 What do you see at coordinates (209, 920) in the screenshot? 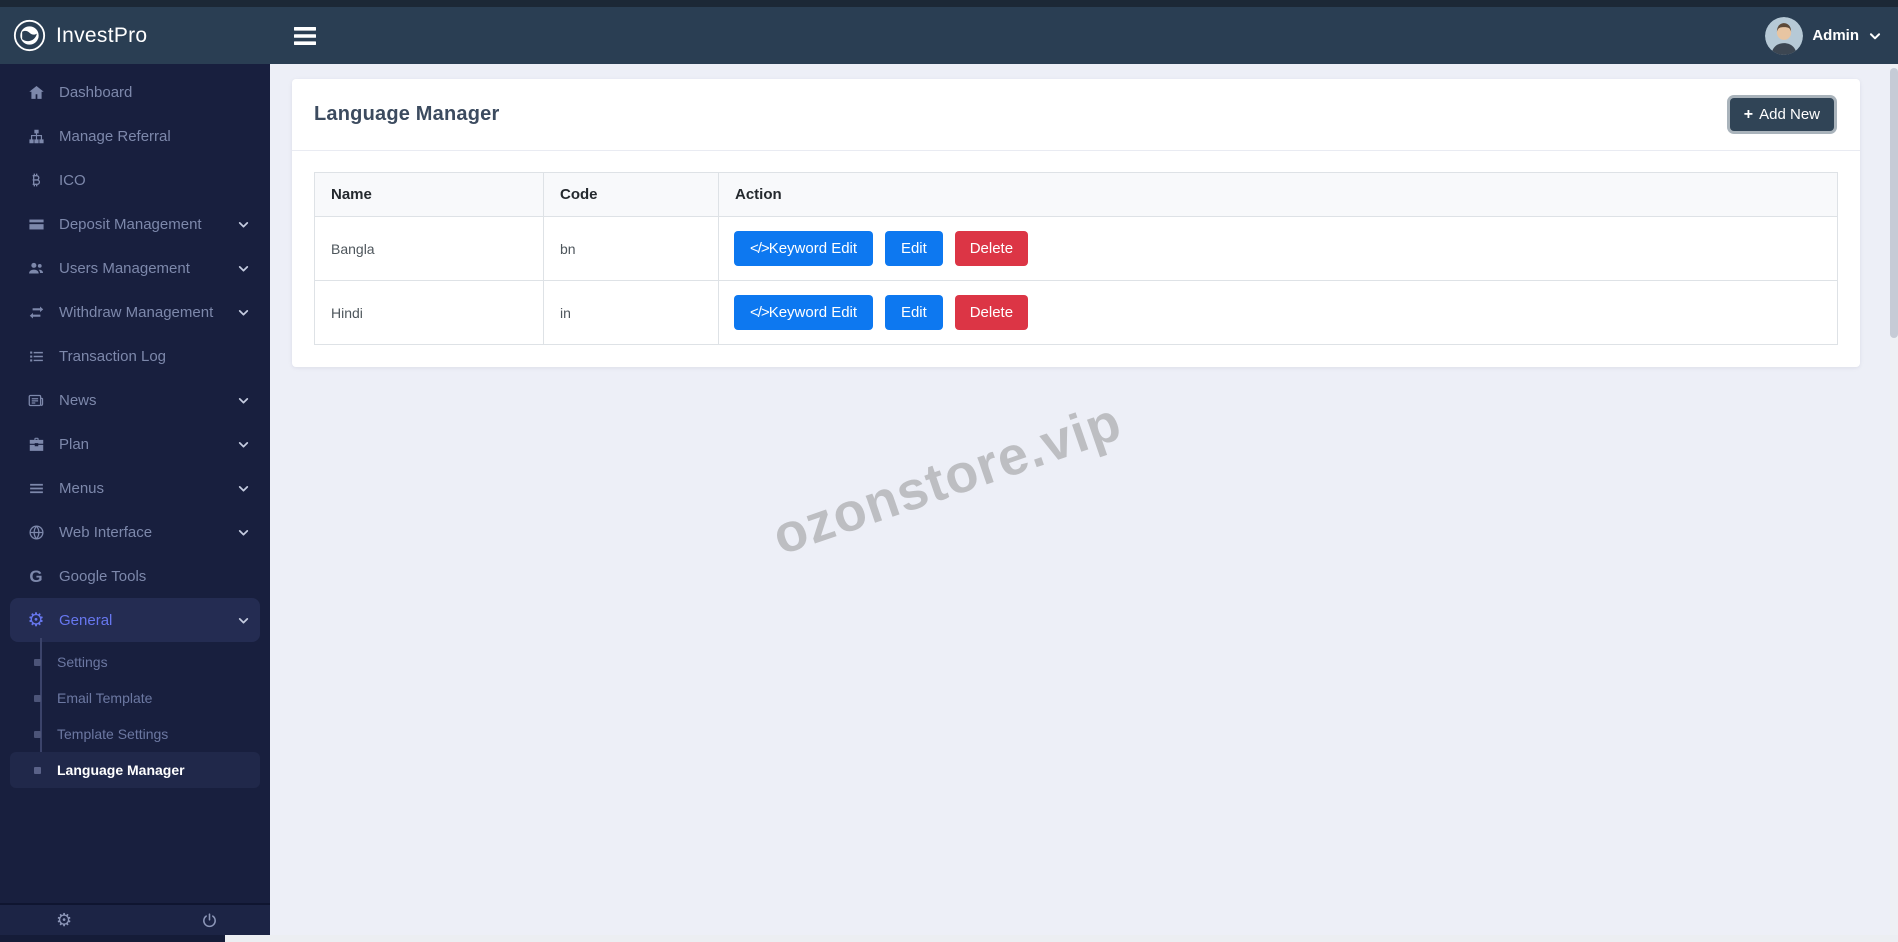
I see `power-icon` at bounding box center [209, 920].